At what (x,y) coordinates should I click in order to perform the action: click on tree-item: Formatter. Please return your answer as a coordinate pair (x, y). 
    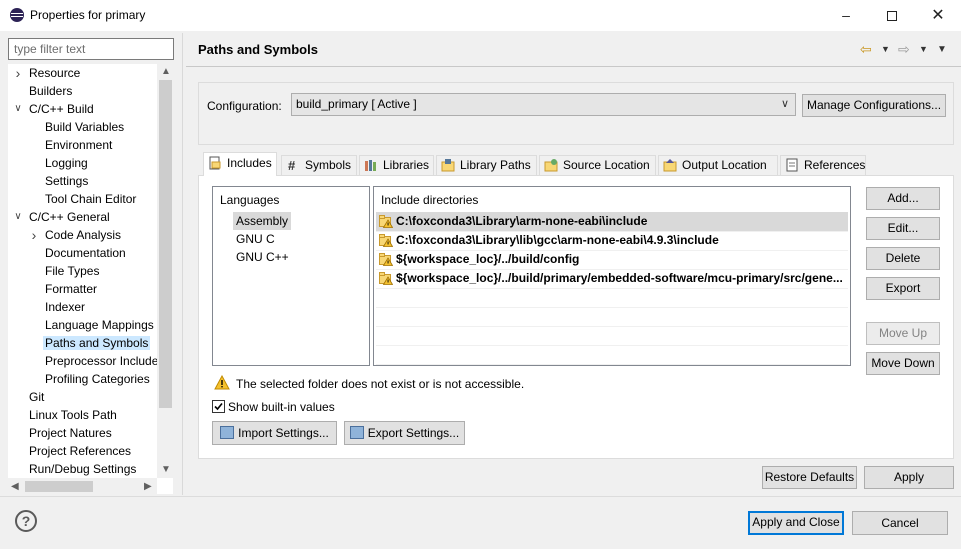
    Looking at the image, I should click on (71, 289).